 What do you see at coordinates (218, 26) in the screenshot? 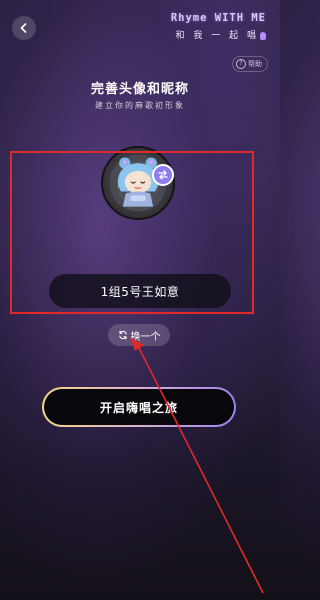
I see `brand-logo: Rhyme WITH ME 和 我 一 起 唱` at bounding box center [218, 26].